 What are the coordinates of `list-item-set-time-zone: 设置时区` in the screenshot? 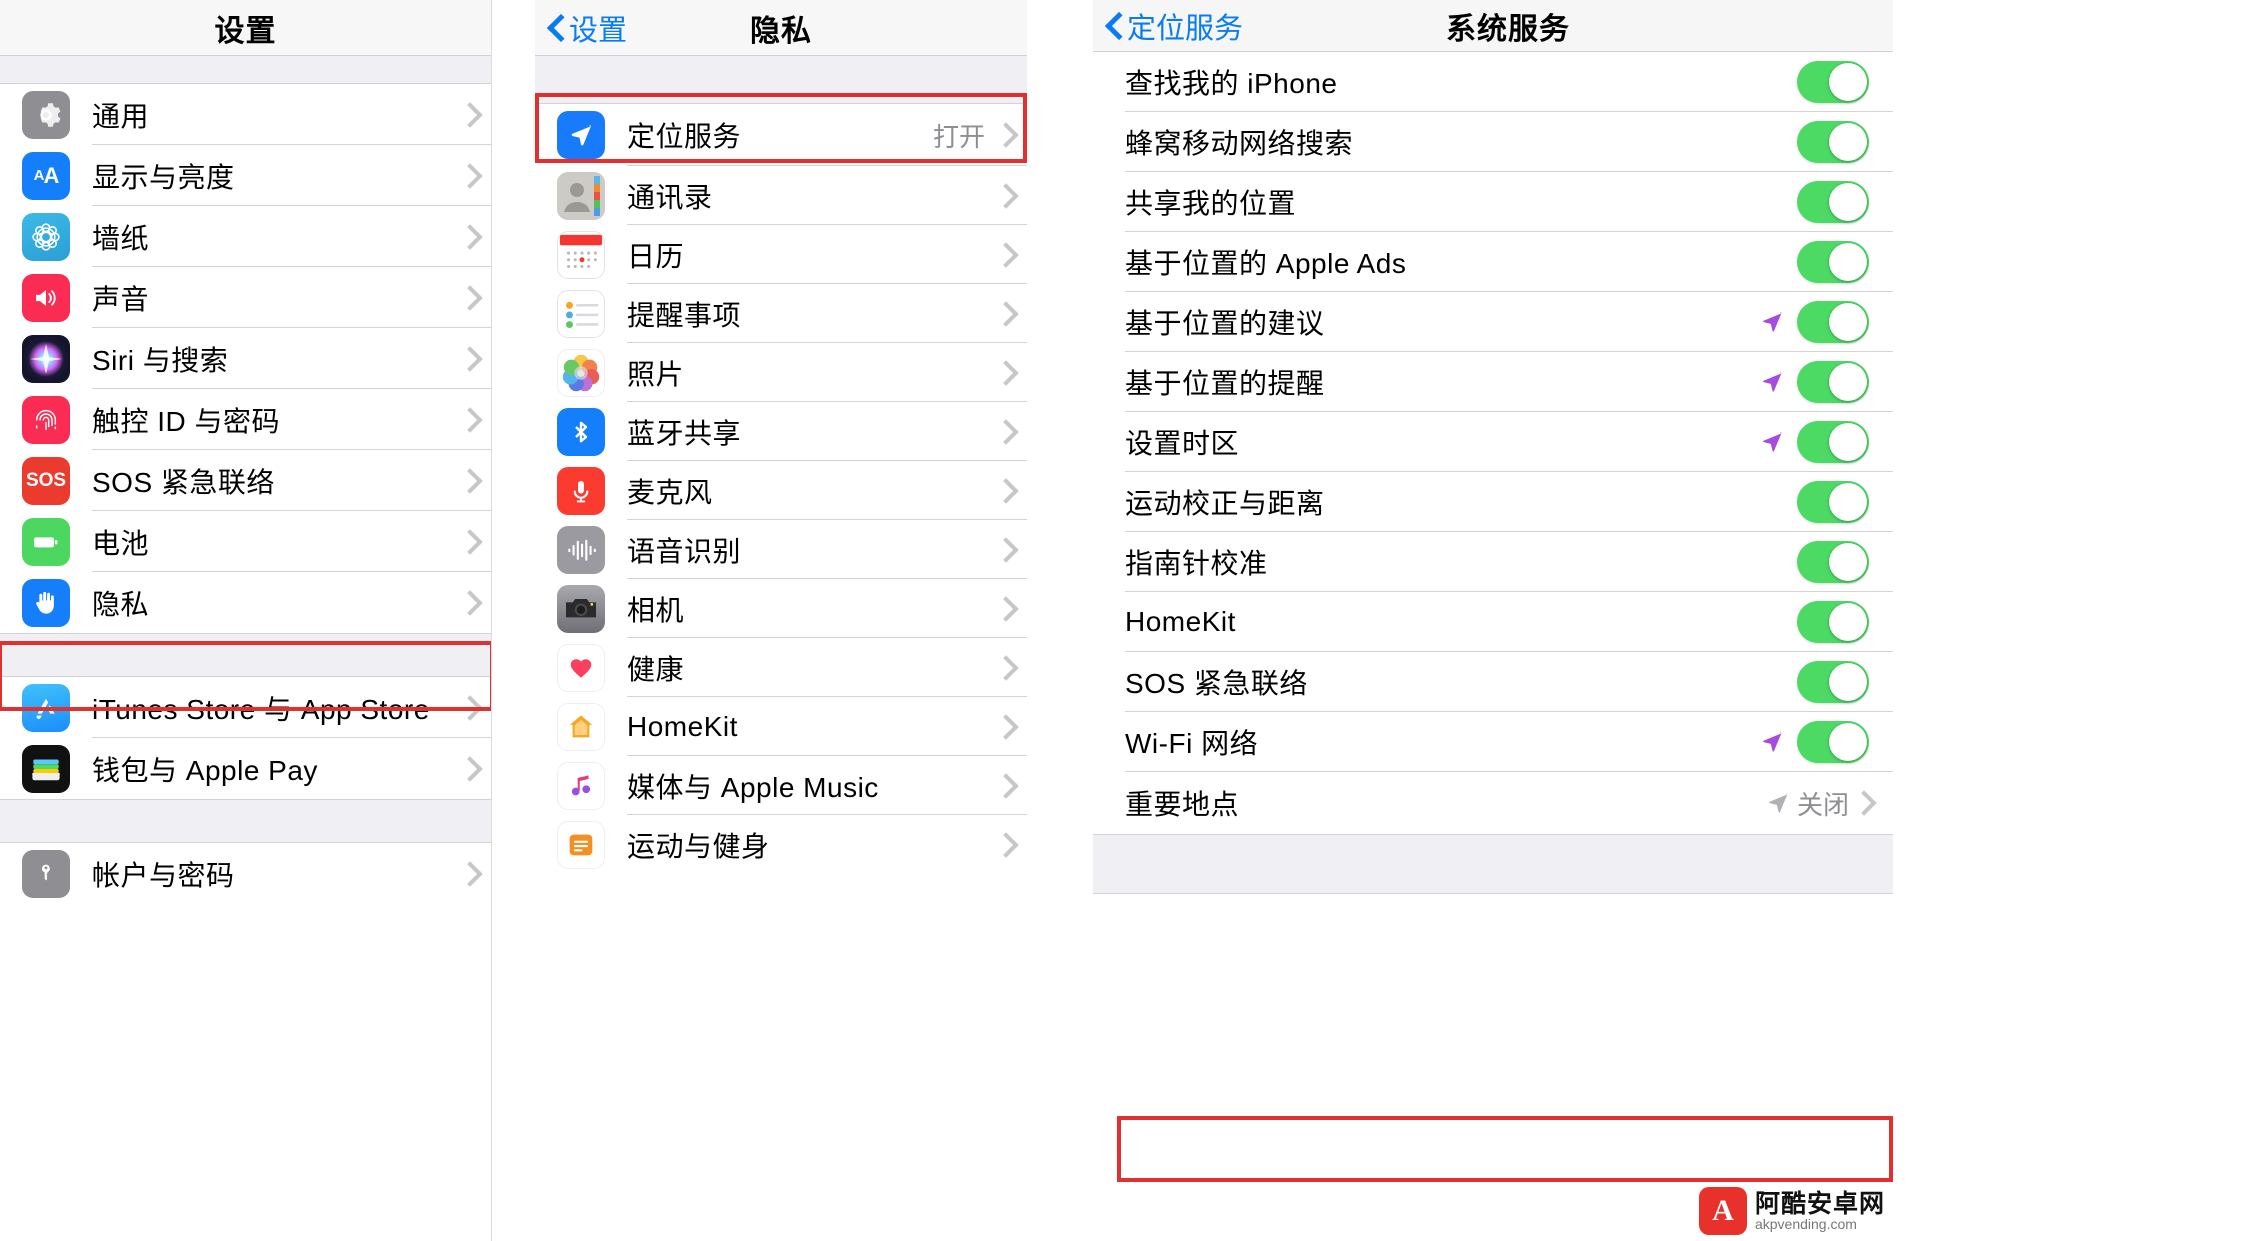 It's located at (1493, 442).